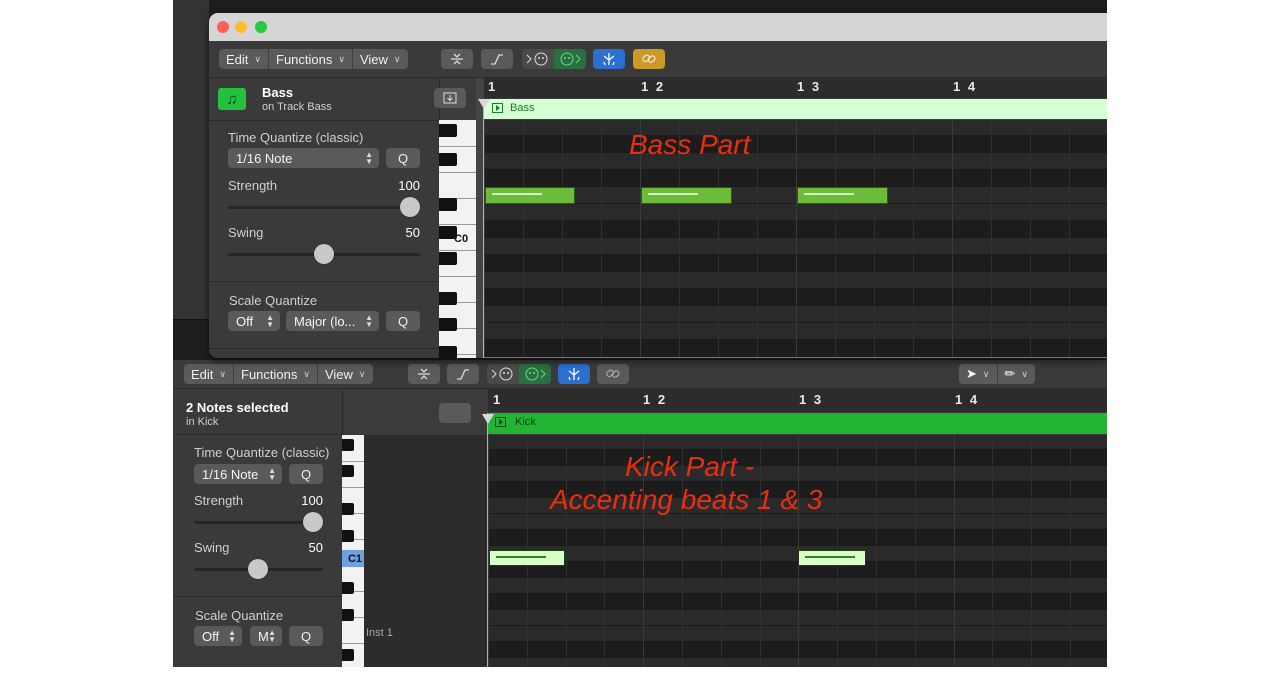 The image size is (1280, 675). What do you see at coordinates (609, 59) in the screenshot?
I see `top-catch-button` at bounding box center [609, 59].